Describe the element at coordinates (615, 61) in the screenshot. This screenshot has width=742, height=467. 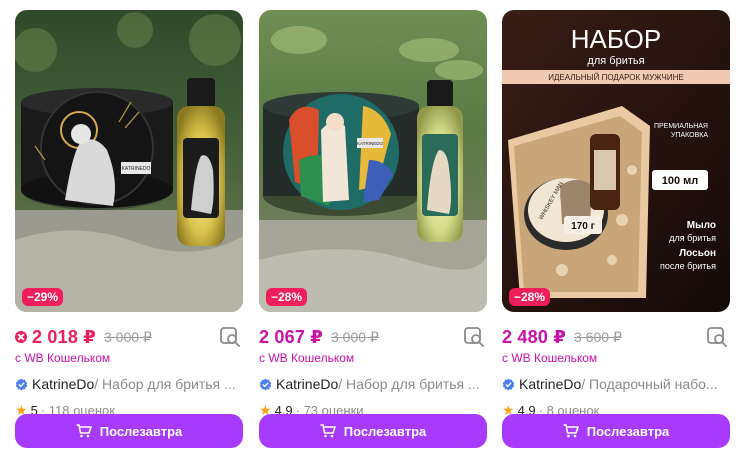
I see `promo-subtitle: для бритья` at that location.